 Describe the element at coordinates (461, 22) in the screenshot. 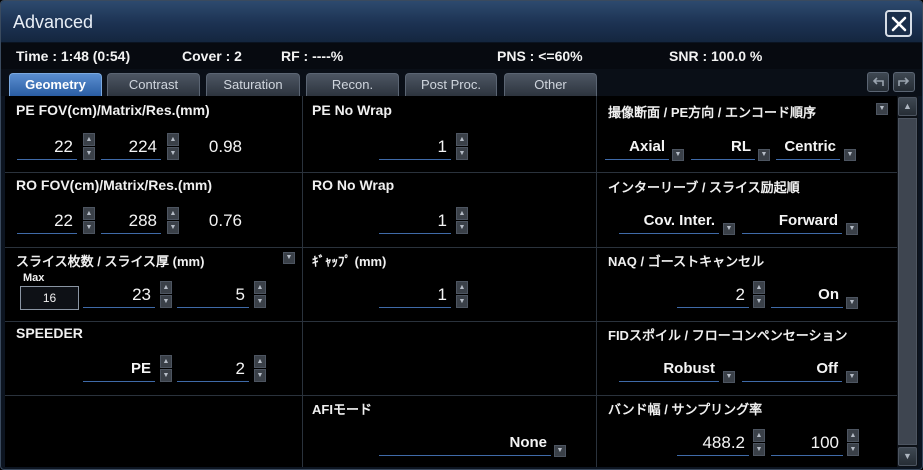

I see `title-bar: Advanced` at that location.